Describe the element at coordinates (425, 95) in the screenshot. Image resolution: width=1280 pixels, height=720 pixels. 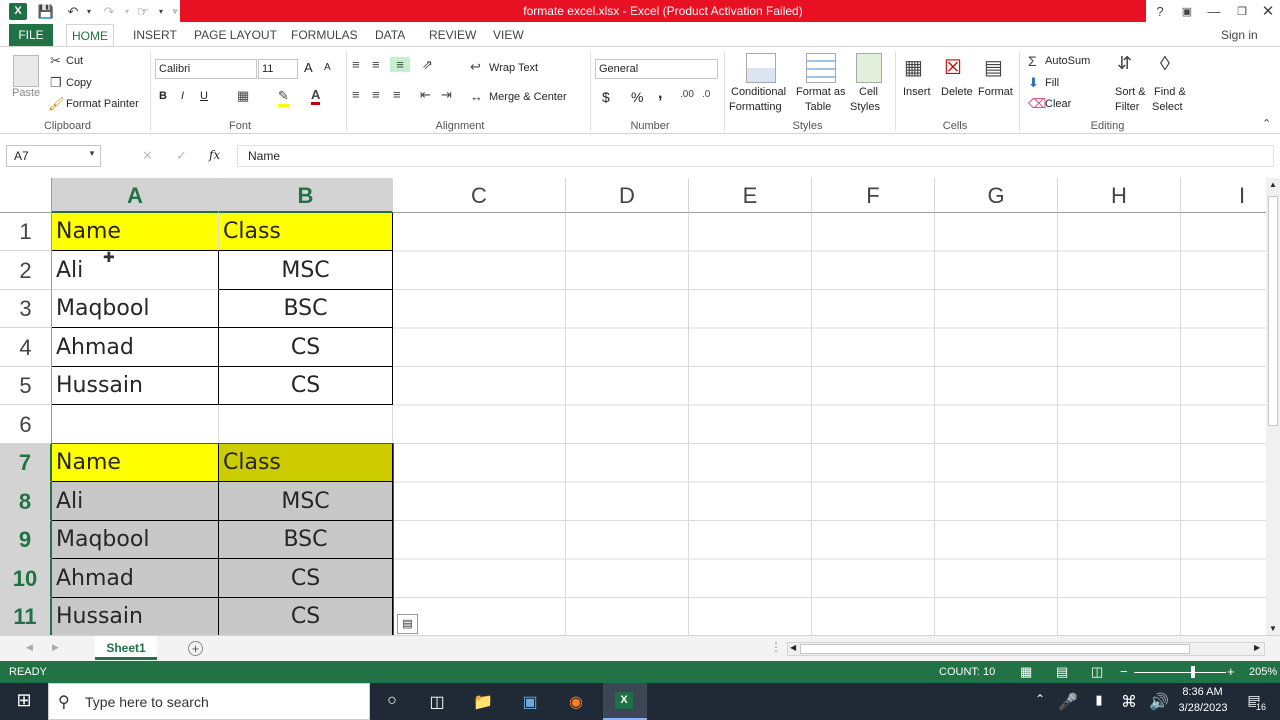
I see `decrease-indent-icon: ⇤` at that location.